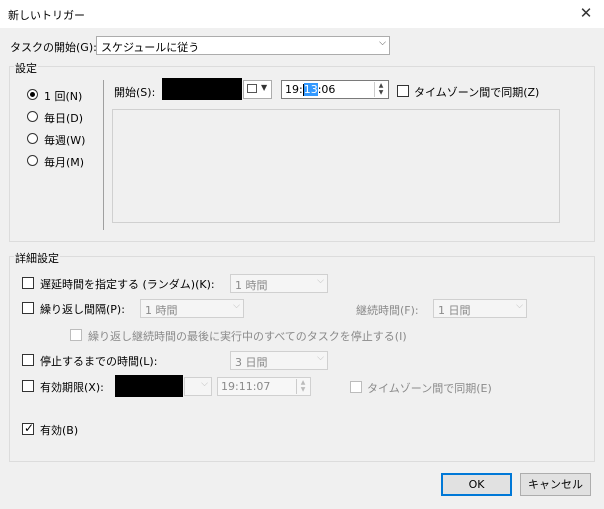 Image resolution: width=604 pixels, height=509 pixels. Describe the element at coordinates (64, 140) in the screenshot. I see `radio-weekly-label: 毎週(W)` at that location.